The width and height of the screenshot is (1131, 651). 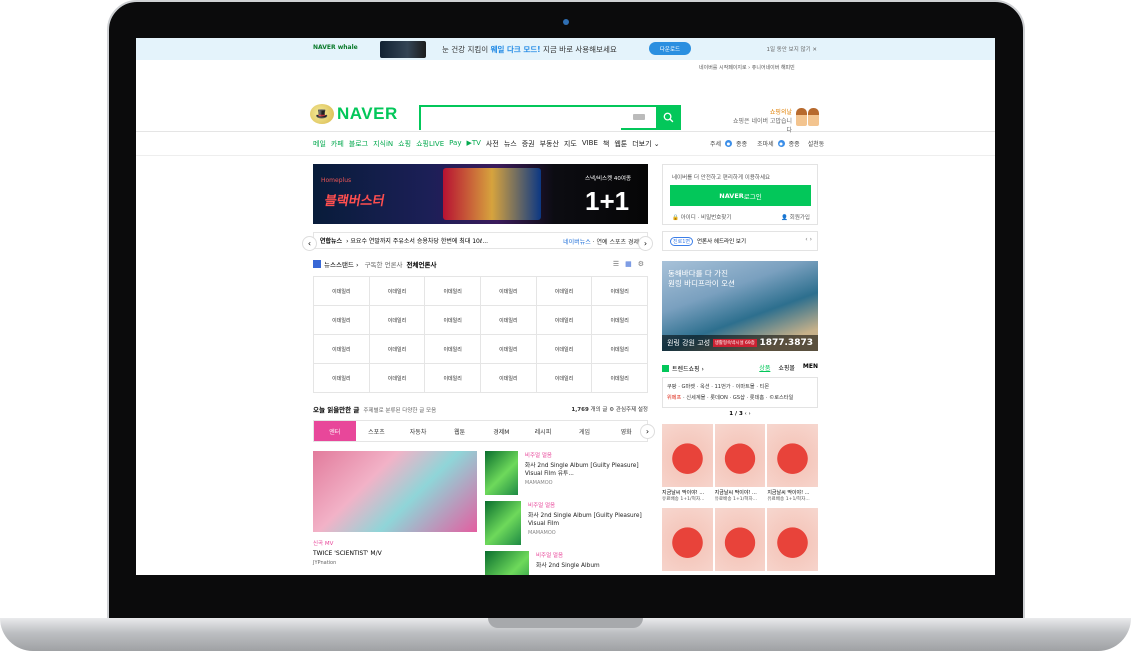 I want to click on gear-icon: ⚙, so click(x=641, y=264).